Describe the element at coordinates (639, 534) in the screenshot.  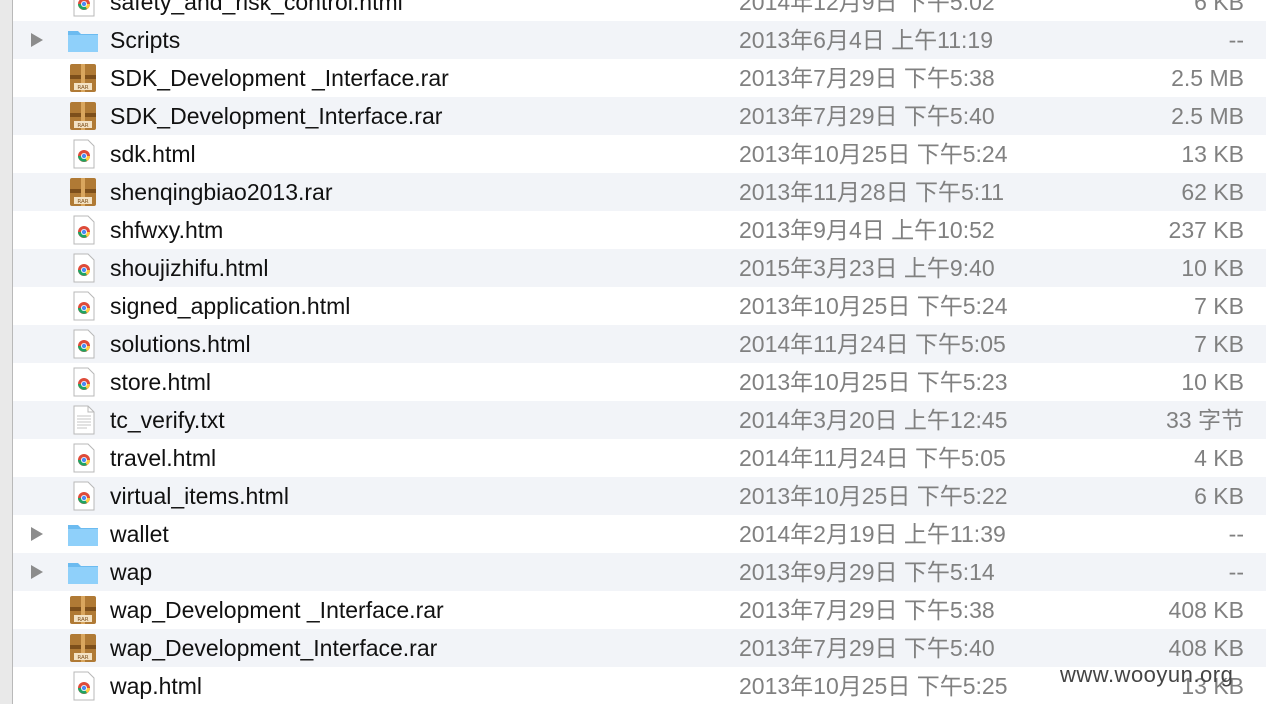
I see `file-row-14: wallet 2014年2月19日 上午11:39 --` at that location.